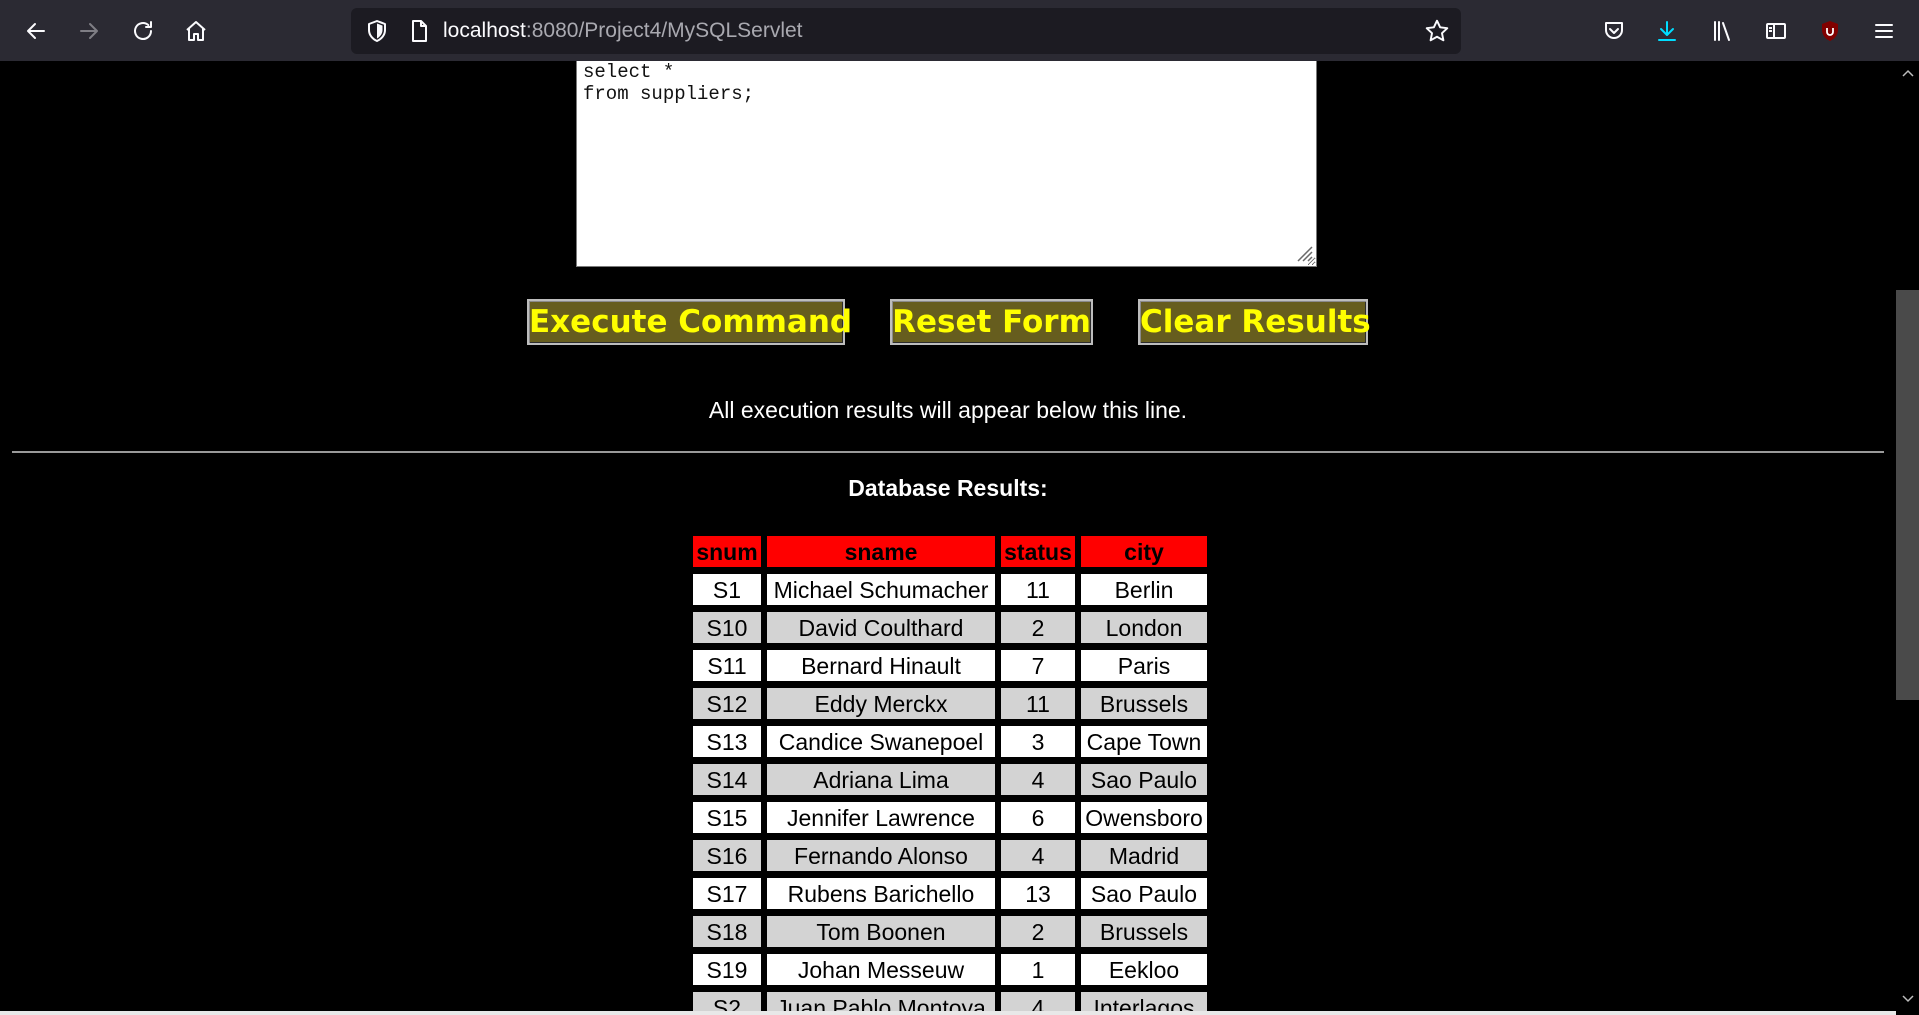 The image size is (1919, 1015). I want to click on cell-status: 13, so click(1038, 893).